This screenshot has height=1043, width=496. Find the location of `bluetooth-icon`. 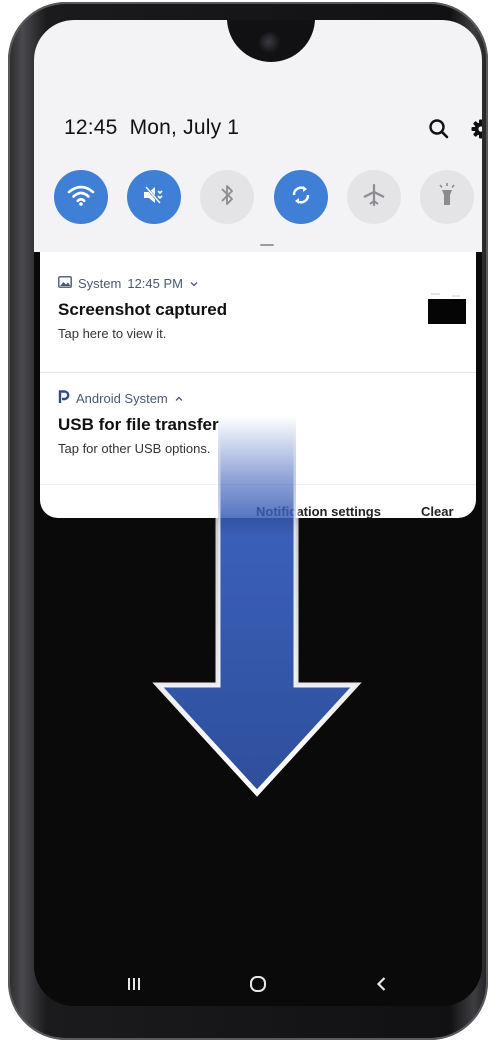

bluetooth-icon is located at coordinates (227, 197).